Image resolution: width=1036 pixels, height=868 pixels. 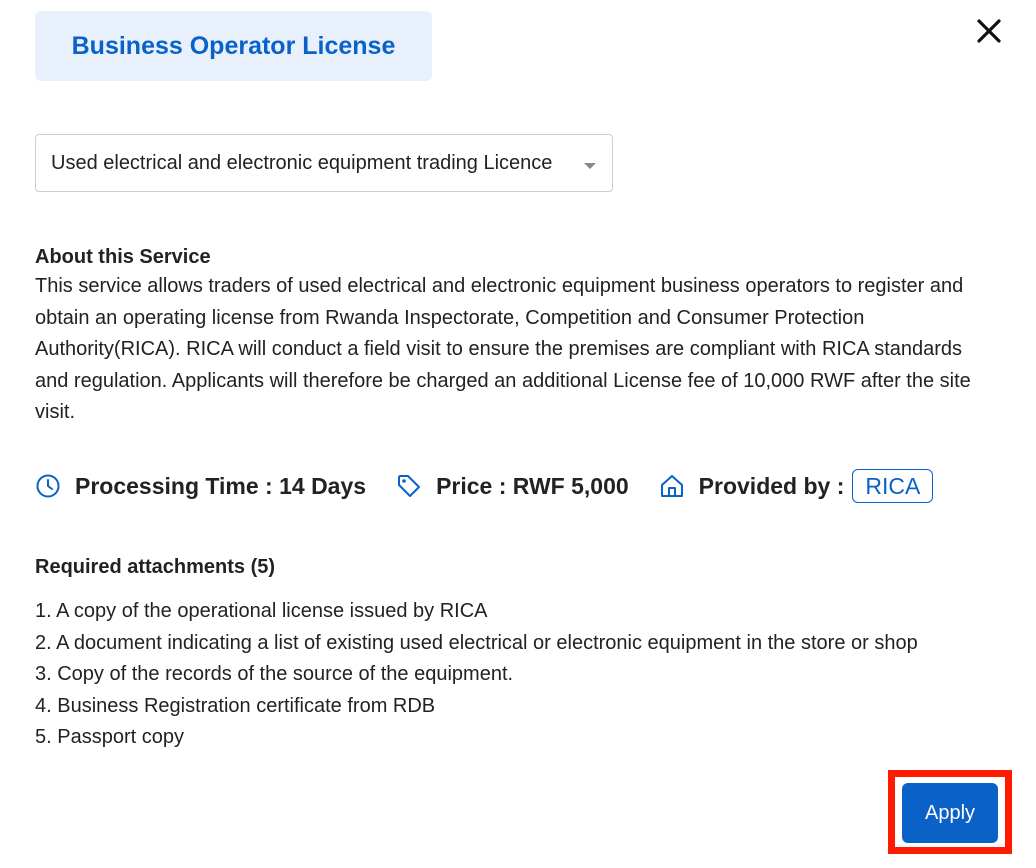 I want to click on close-icon, so click(x=989, y=31).